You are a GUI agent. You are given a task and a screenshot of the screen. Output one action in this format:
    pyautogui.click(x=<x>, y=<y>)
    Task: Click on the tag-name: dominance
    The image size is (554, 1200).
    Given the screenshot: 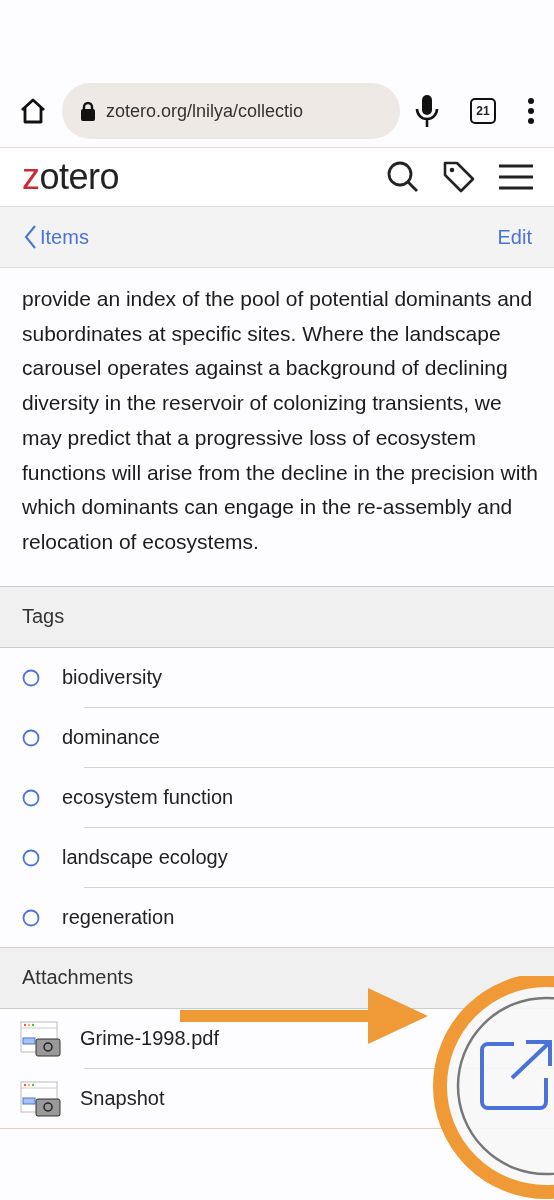 What is the action you would take?
    pyautogui.click(x=111, y=738)
    